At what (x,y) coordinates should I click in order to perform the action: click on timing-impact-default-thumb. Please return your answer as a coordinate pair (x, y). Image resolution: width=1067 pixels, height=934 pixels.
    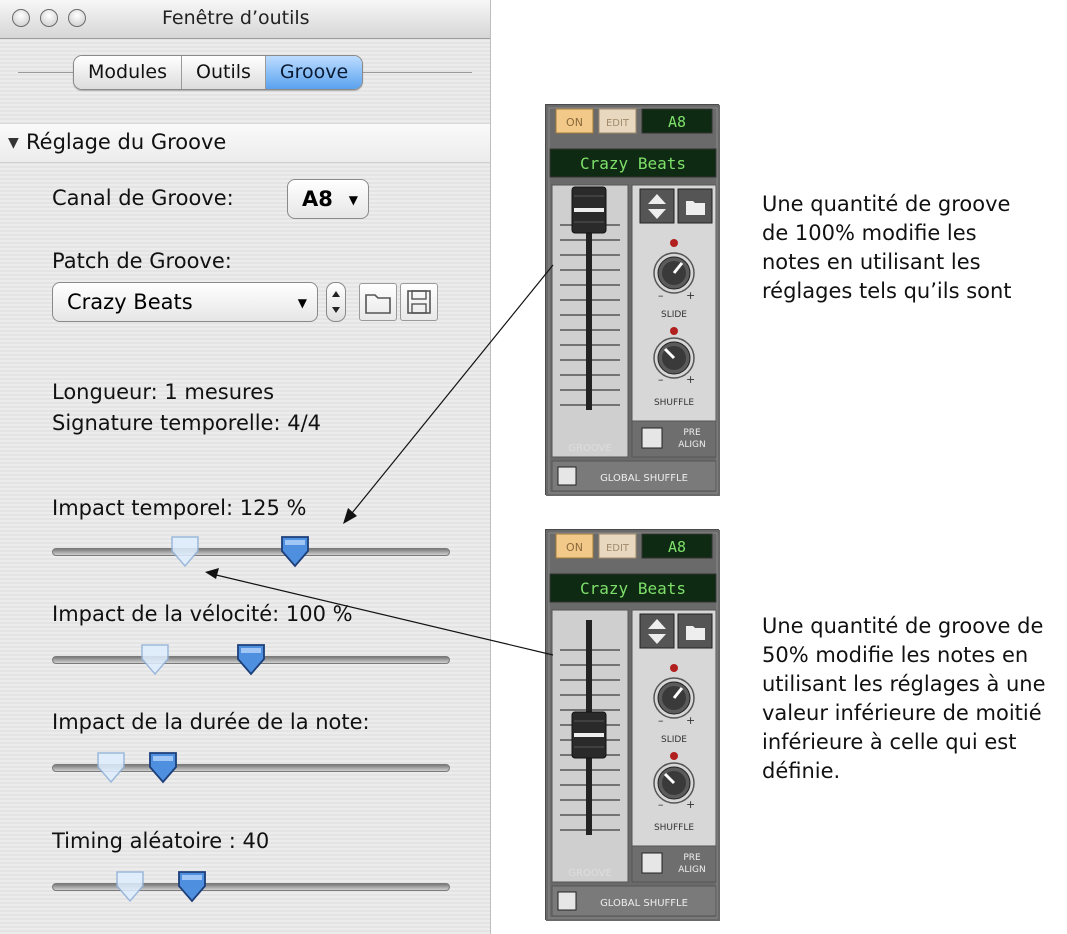
    Looking at the image, I should click on (185, 552).